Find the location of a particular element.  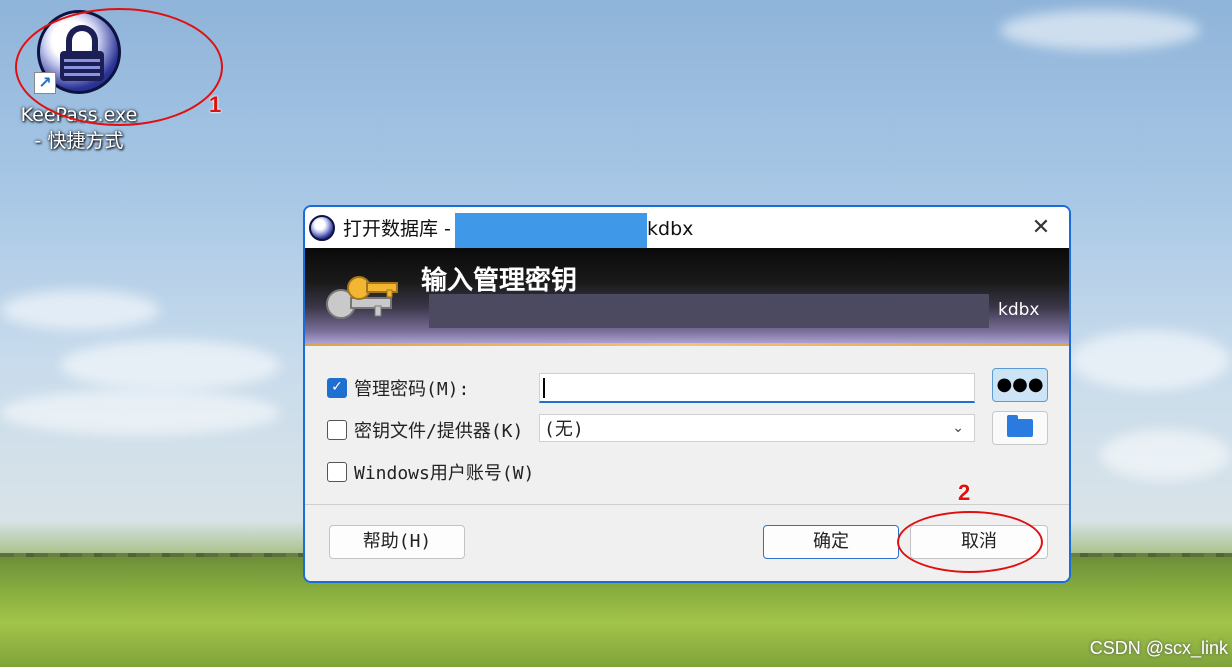

text-caret is located at coordinates (544, 388).